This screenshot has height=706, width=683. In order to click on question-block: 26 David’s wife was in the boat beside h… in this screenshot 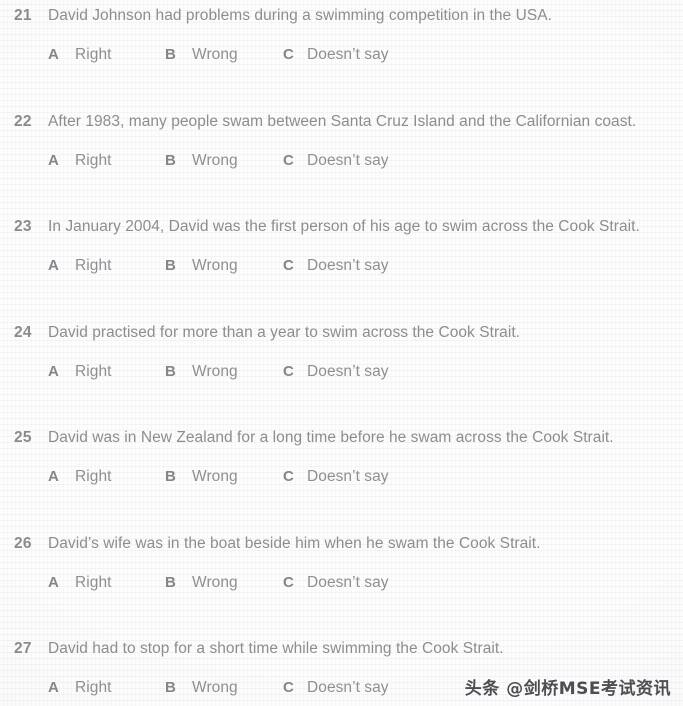, I will do `click(341, 564)`.